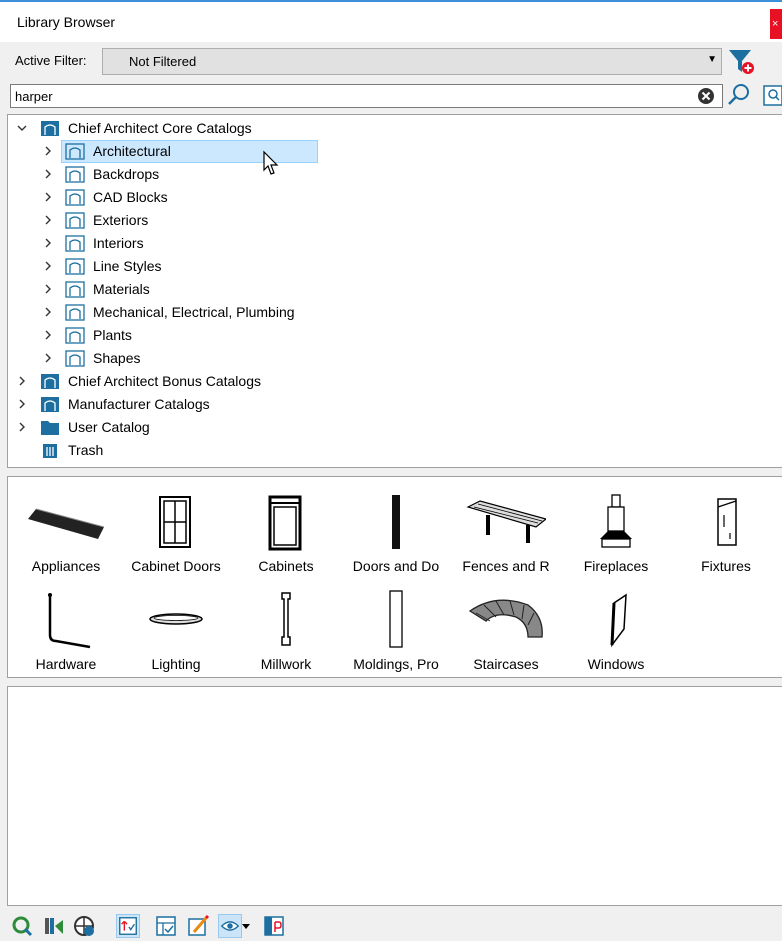 This screenshot has height=941, width=782. What do you see at coordinates (391, 22) in the screenshot?
I see `title-bar: Library Browser ×` at bounding box center [391, 22].